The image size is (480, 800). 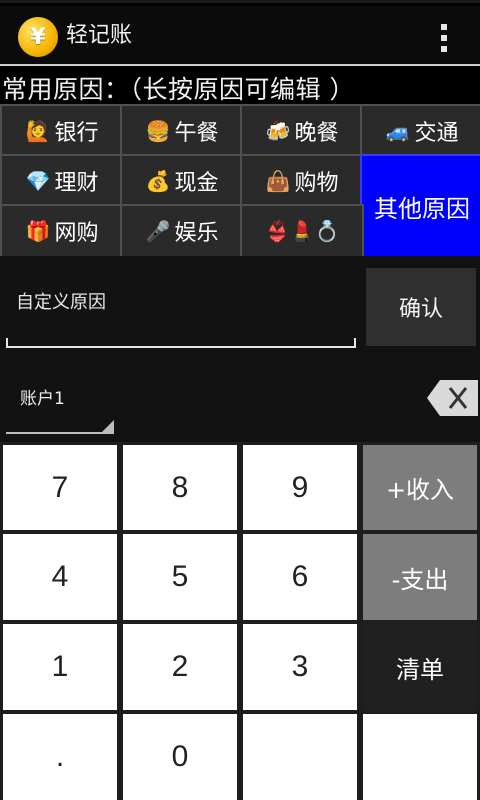 What do you see at coordinates (107, 427) in the screenshot?
I see `spinner-arrow-icon` at bounding box center [107, 427].